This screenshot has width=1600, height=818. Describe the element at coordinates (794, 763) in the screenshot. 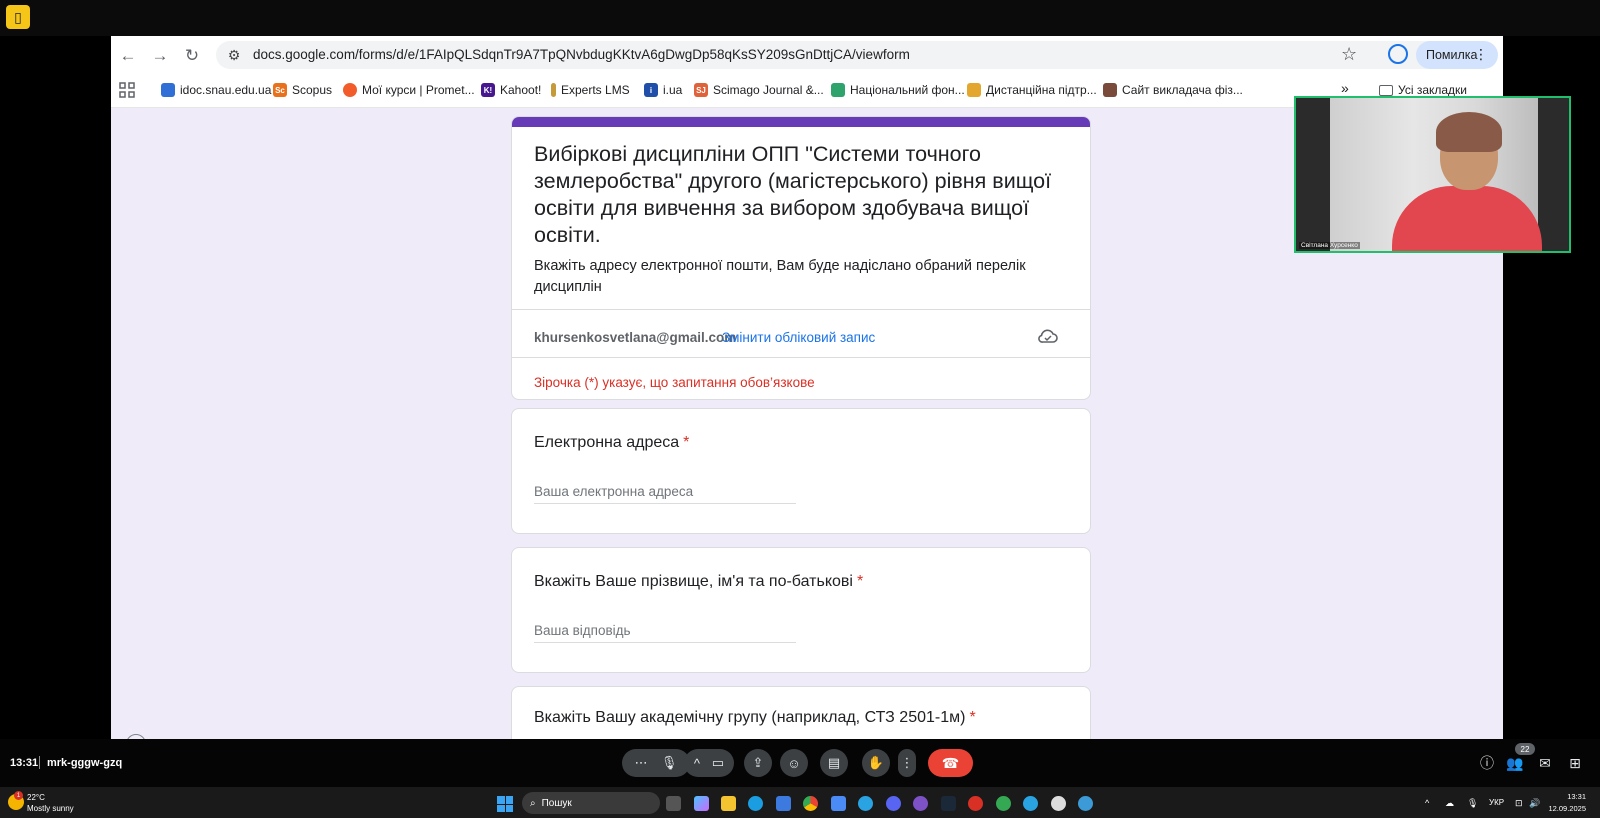

I see `emoji-reaction-icon: ☺` at that location.